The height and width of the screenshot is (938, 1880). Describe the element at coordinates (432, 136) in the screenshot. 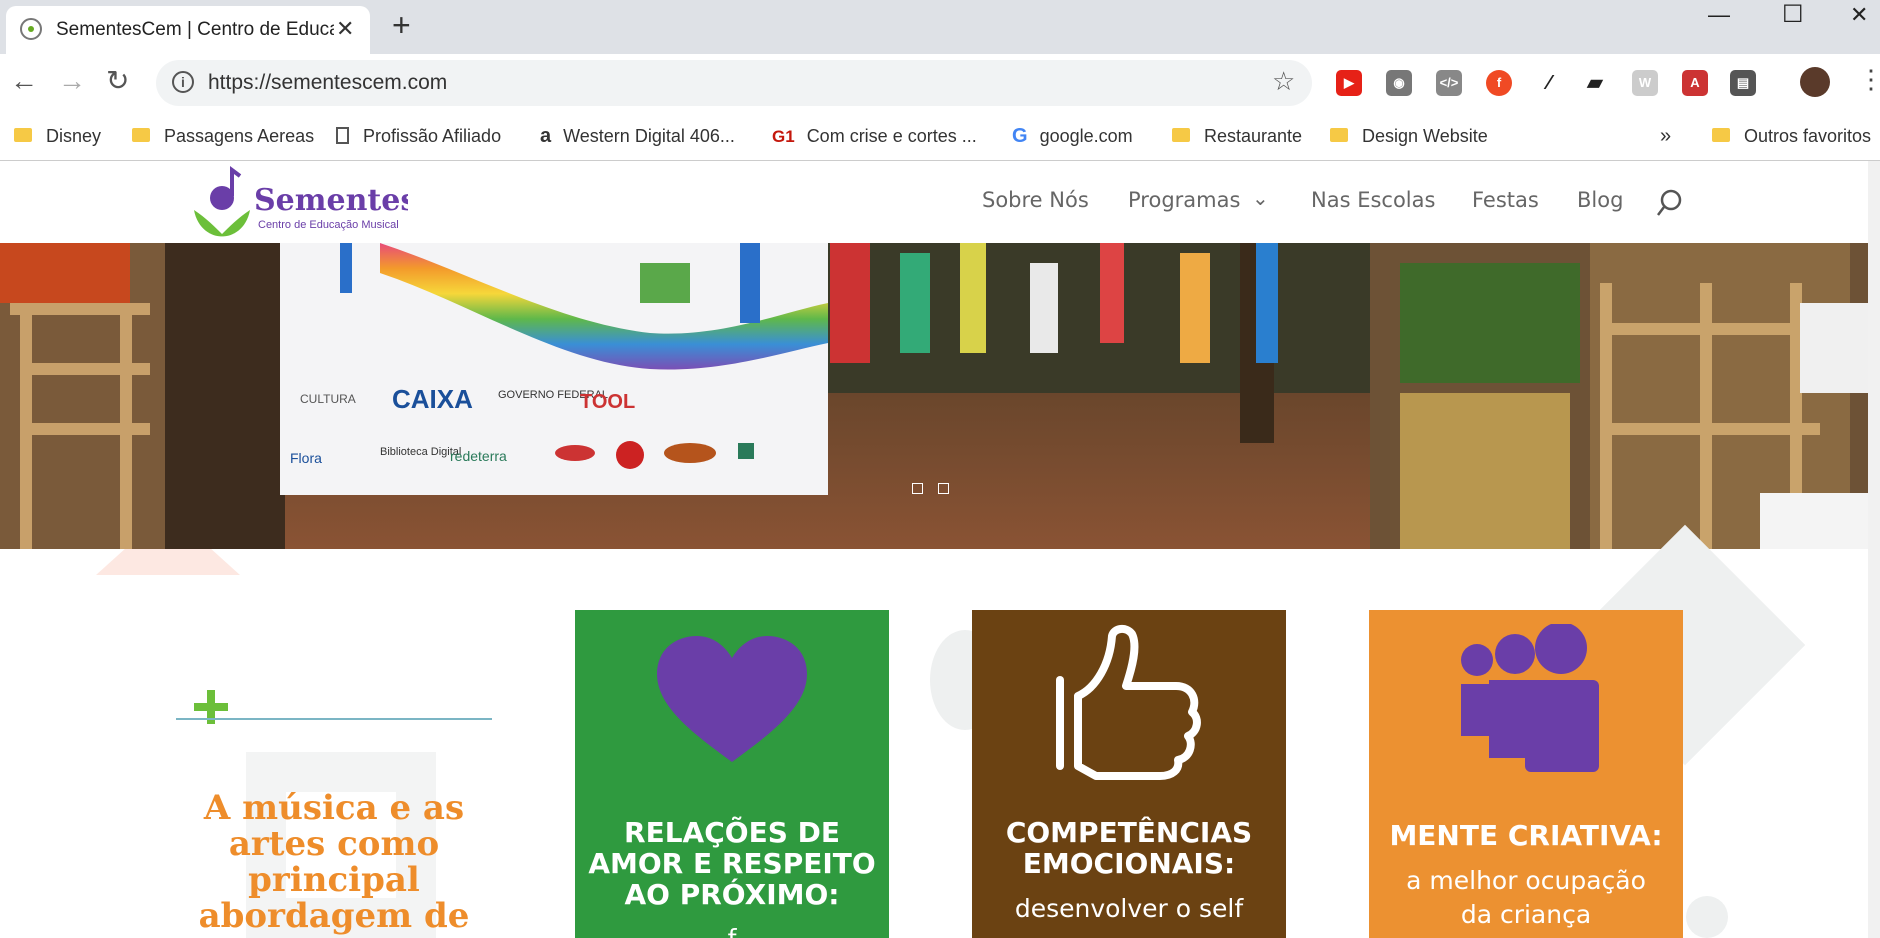

I see `bookmark-label: Profissão Afiliado` at that location.